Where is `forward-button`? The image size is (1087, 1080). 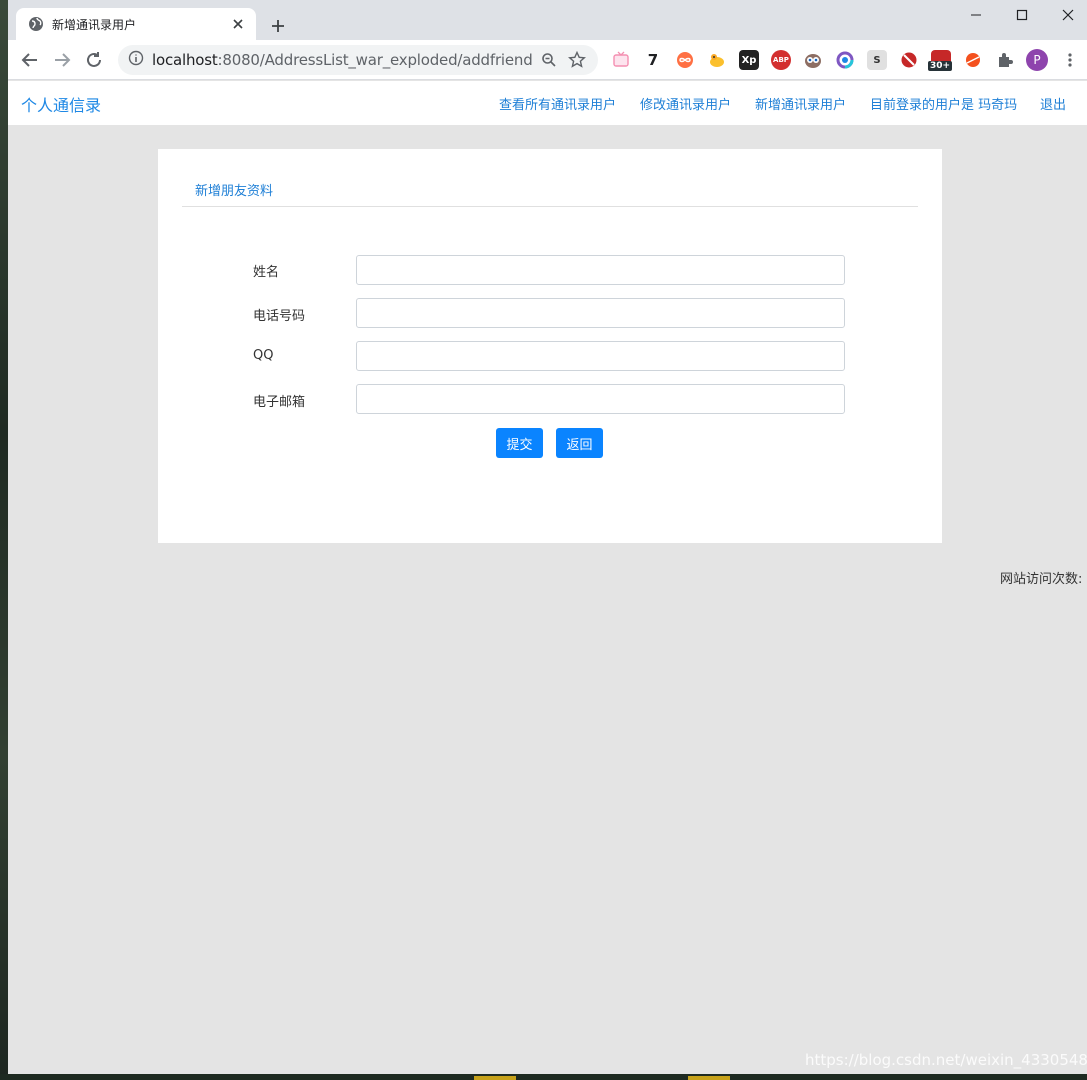 forward-button is located at coordinates (62, 60).